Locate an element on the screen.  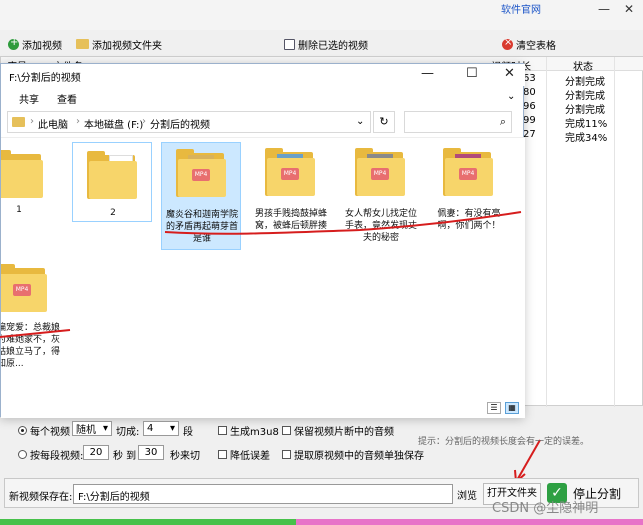
folder-item: MP4 佩妻：有没有亮啊，你们两个！ is located at coordinates (469, 196).